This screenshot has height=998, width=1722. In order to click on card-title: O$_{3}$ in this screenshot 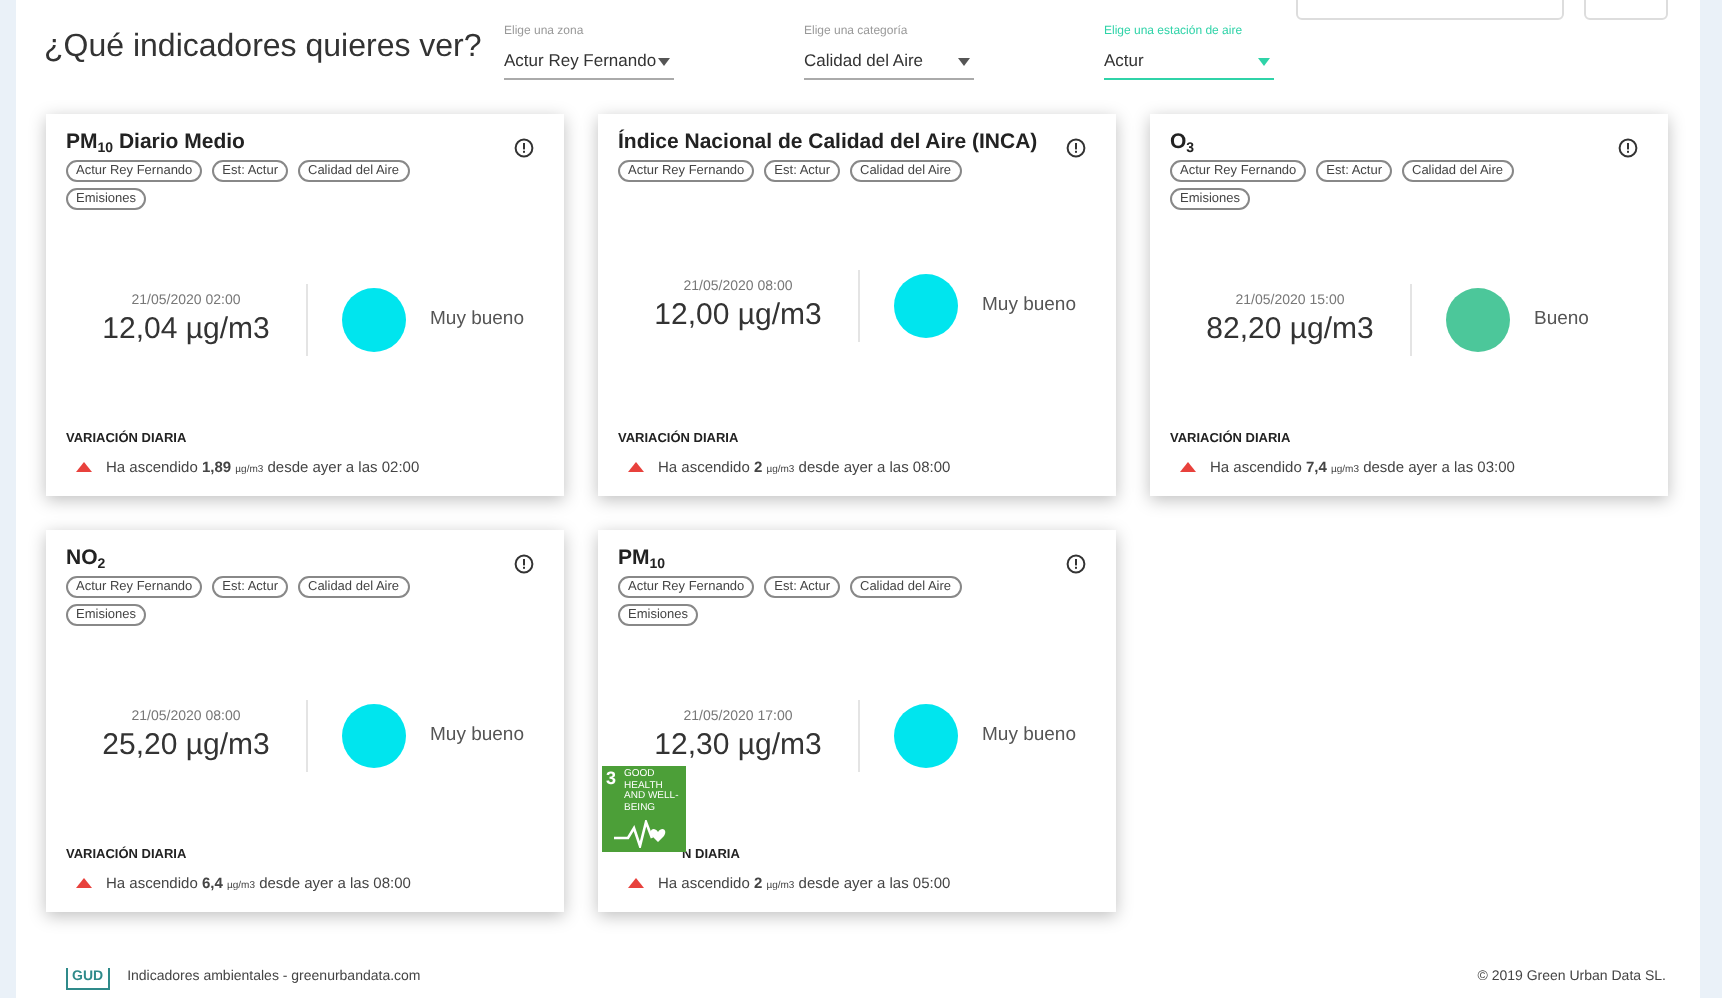, I will do `click(1182, 144)`.